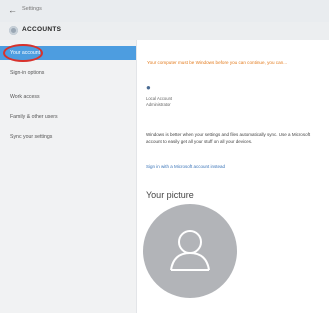 This screenshot has width=329, height=313. I want to click on title-bar: ← Settings, so click(164, 11).